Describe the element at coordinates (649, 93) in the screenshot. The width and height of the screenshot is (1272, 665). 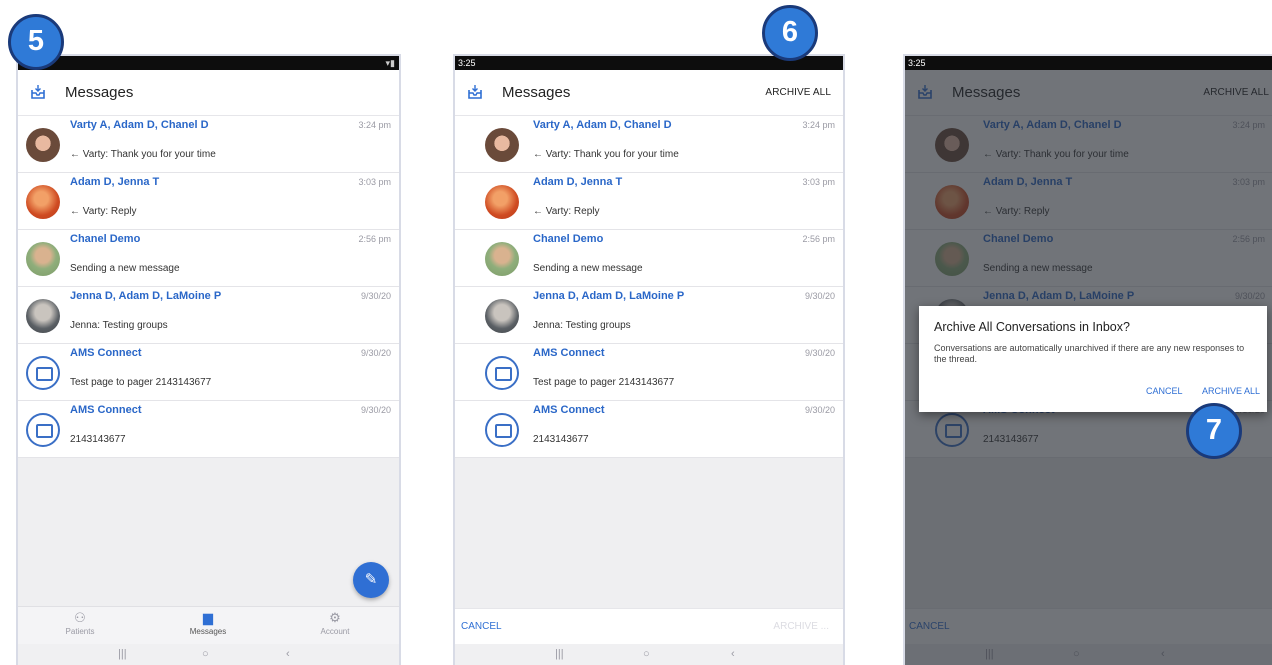
I see `app-bar: Messages ARCHIVE ALL` at that location.